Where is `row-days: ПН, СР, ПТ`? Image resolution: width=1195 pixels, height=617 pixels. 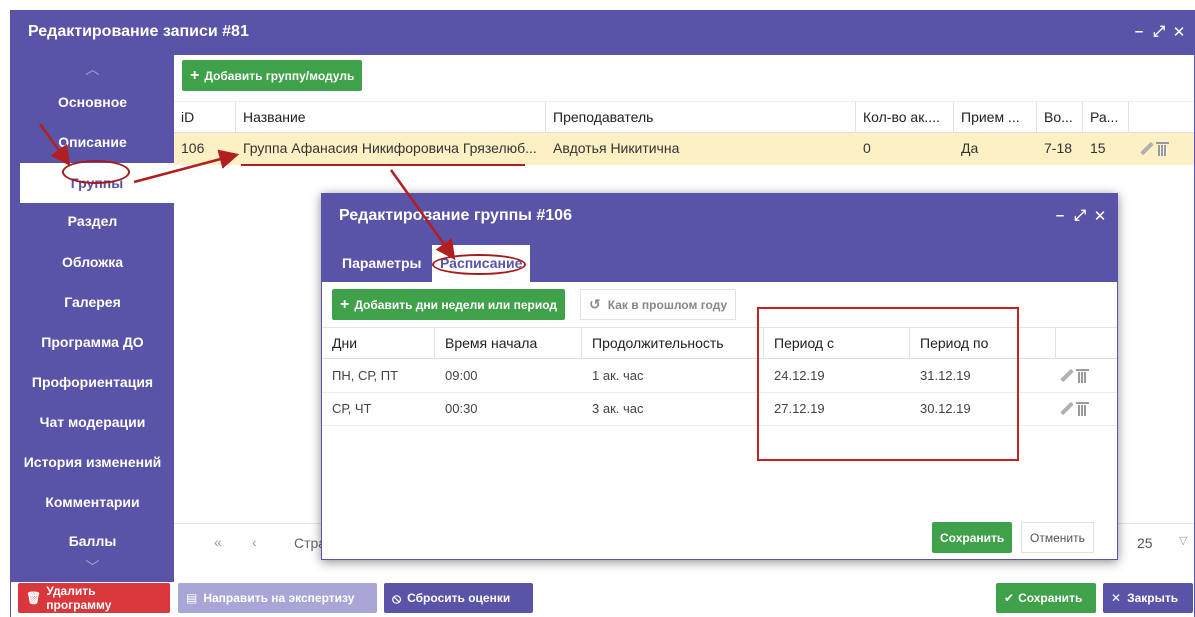
row-days: ПН, СР, ПТ is located at coordinates (365, 375).